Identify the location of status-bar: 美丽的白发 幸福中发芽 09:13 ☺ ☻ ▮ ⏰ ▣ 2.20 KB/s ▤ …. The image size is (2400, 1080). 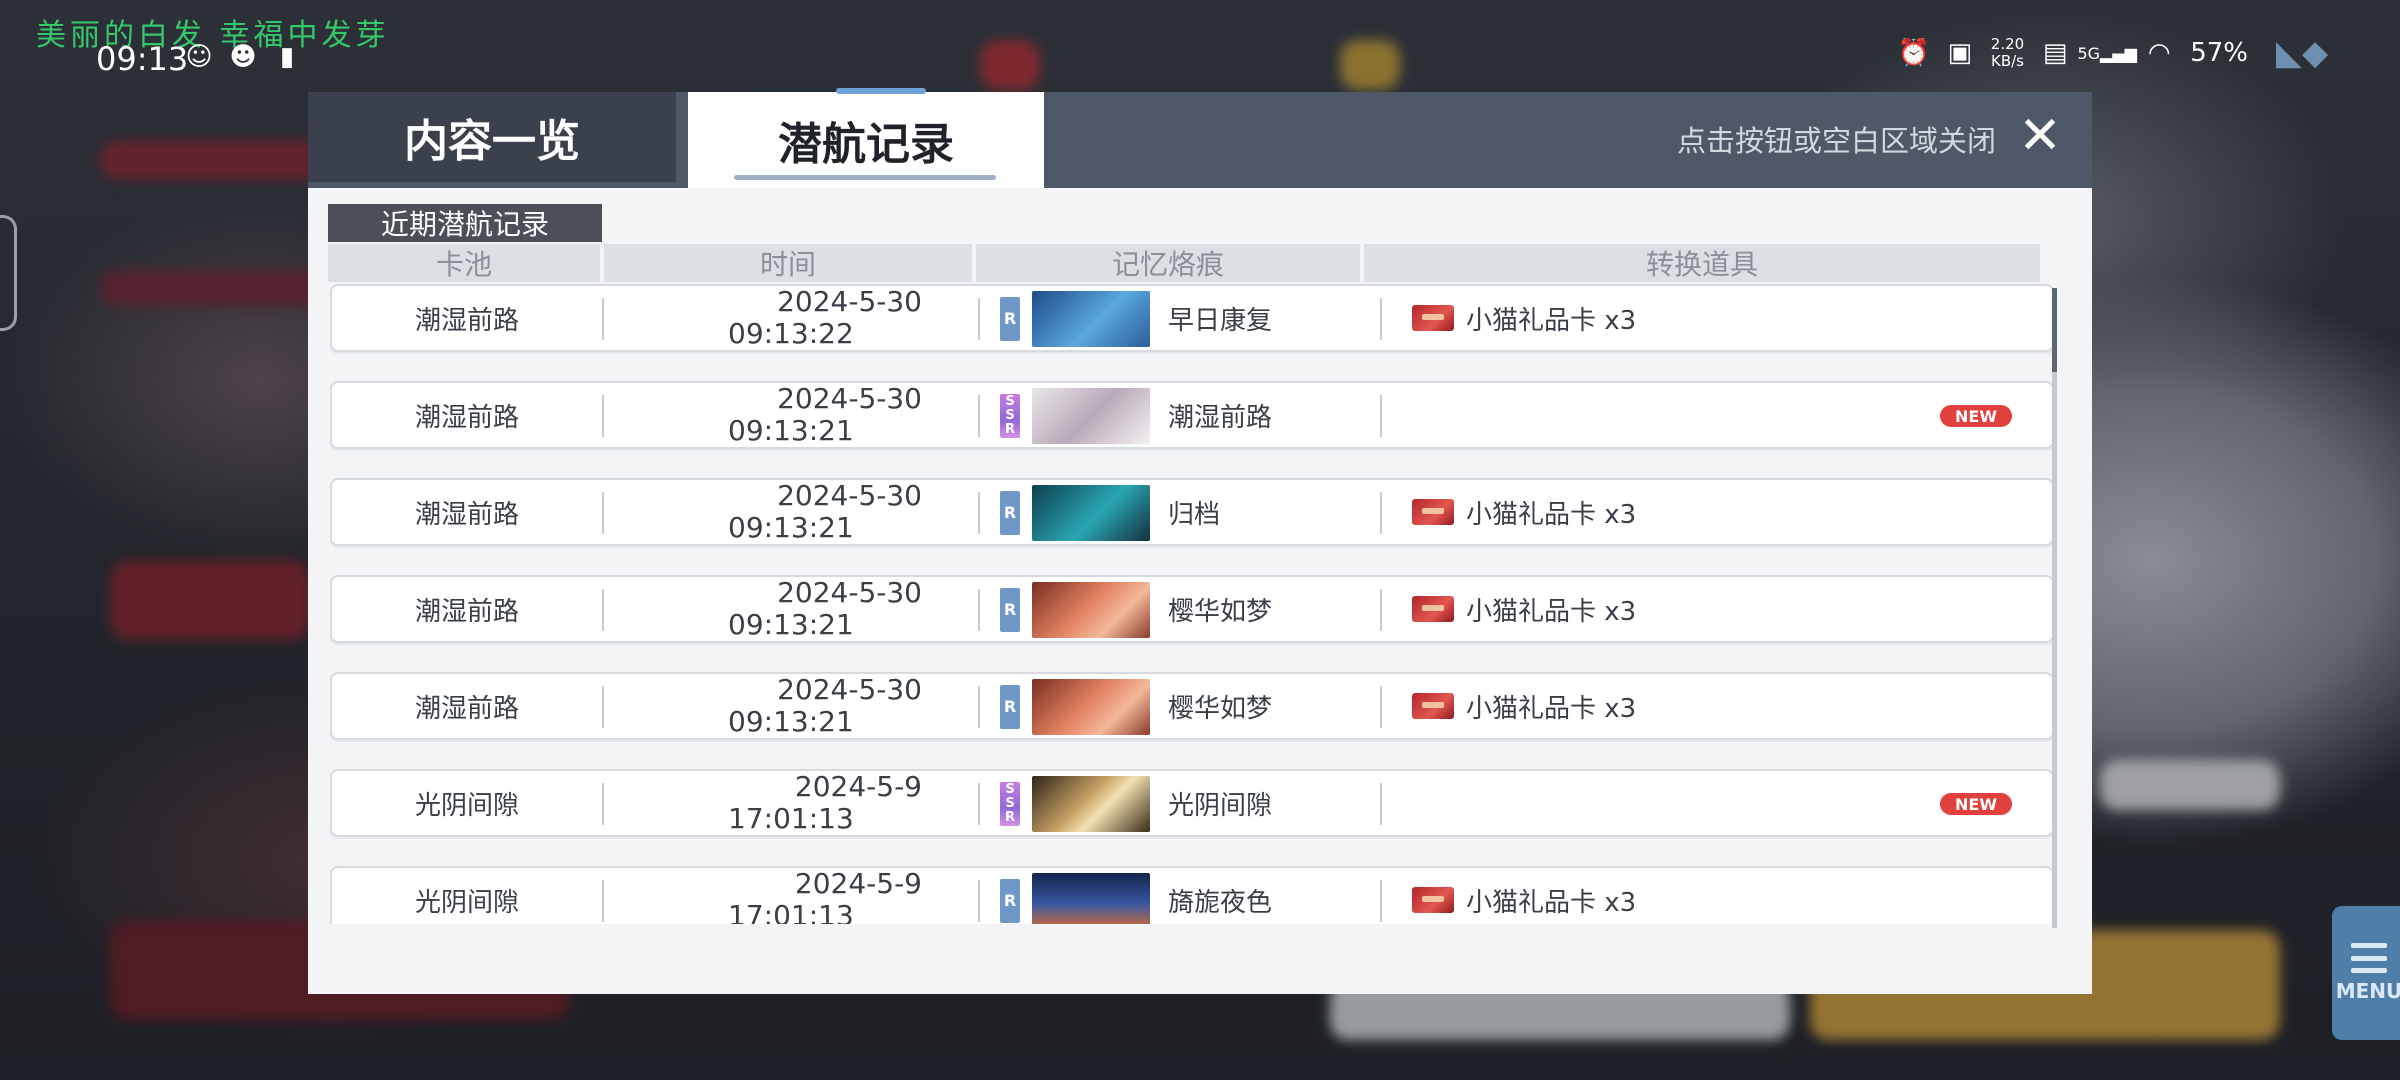
(1200, 50).